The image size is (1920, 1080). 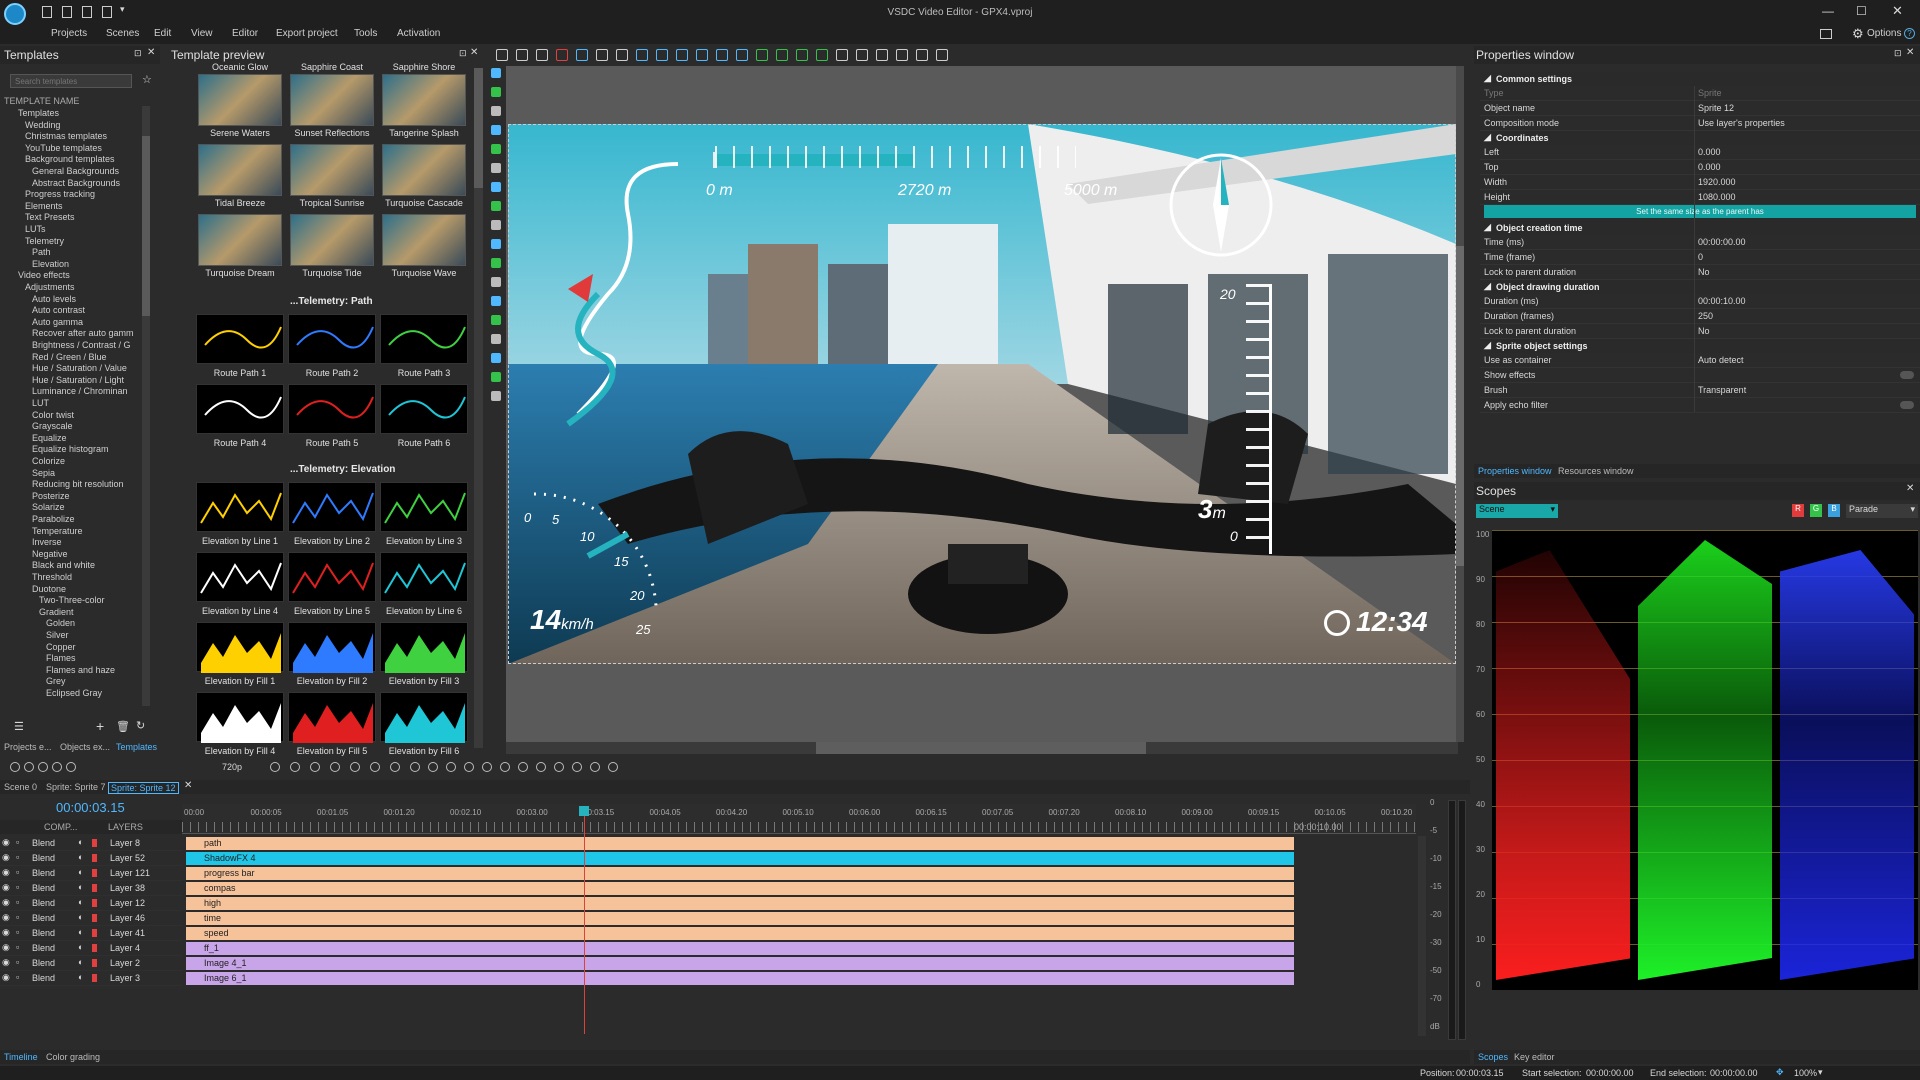 What do you see at coordinates (47, 542) in the screenshot?
I see `tree-item: Inverse` at bounding box center [47, 542].